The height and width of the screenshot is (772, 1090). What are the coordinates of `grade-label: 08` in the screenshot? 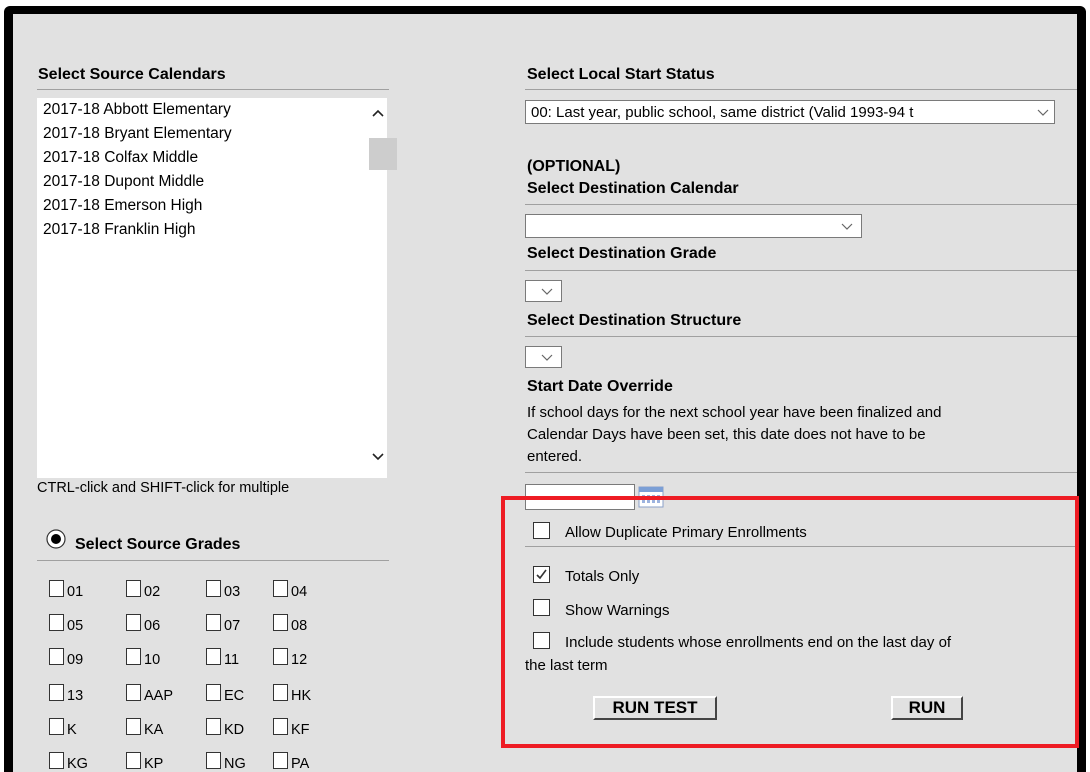 It's located at (299, 626).